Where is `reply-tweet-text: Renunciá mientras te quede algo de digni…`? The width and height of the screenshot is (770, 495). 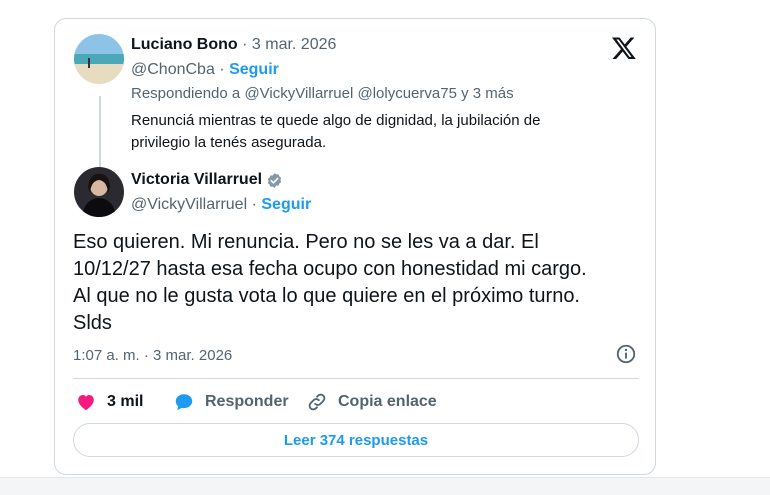 reply-tweet-text: Renunciá mientras te quede algo de digni… is located at coordinates (336, 131).